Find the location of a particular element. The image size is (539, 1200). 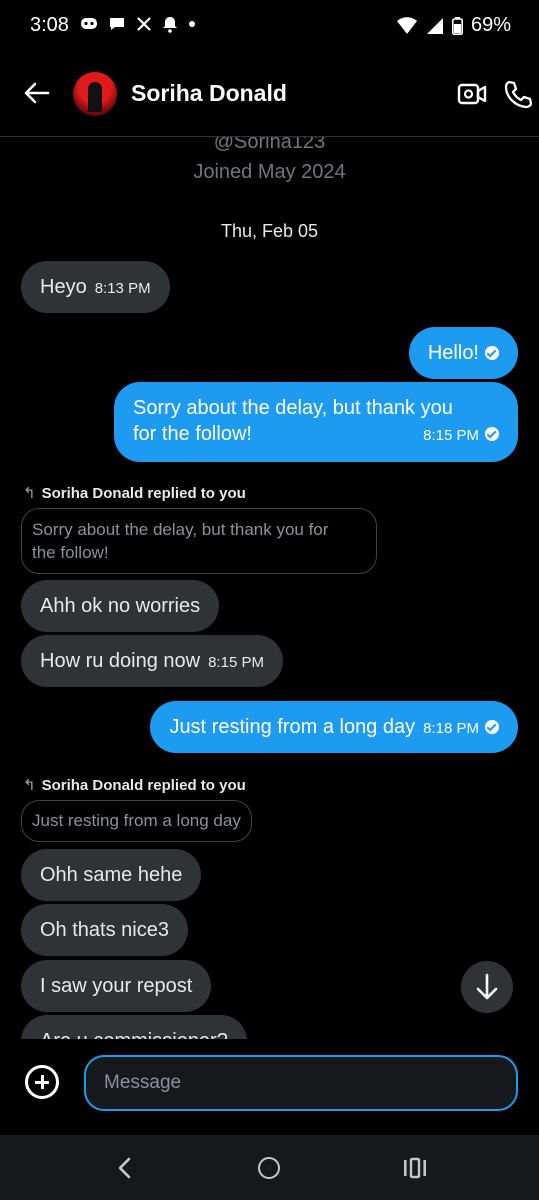

message-bubble-received: How ru doing now 8:15 PM is located at coordinates (152, 661).